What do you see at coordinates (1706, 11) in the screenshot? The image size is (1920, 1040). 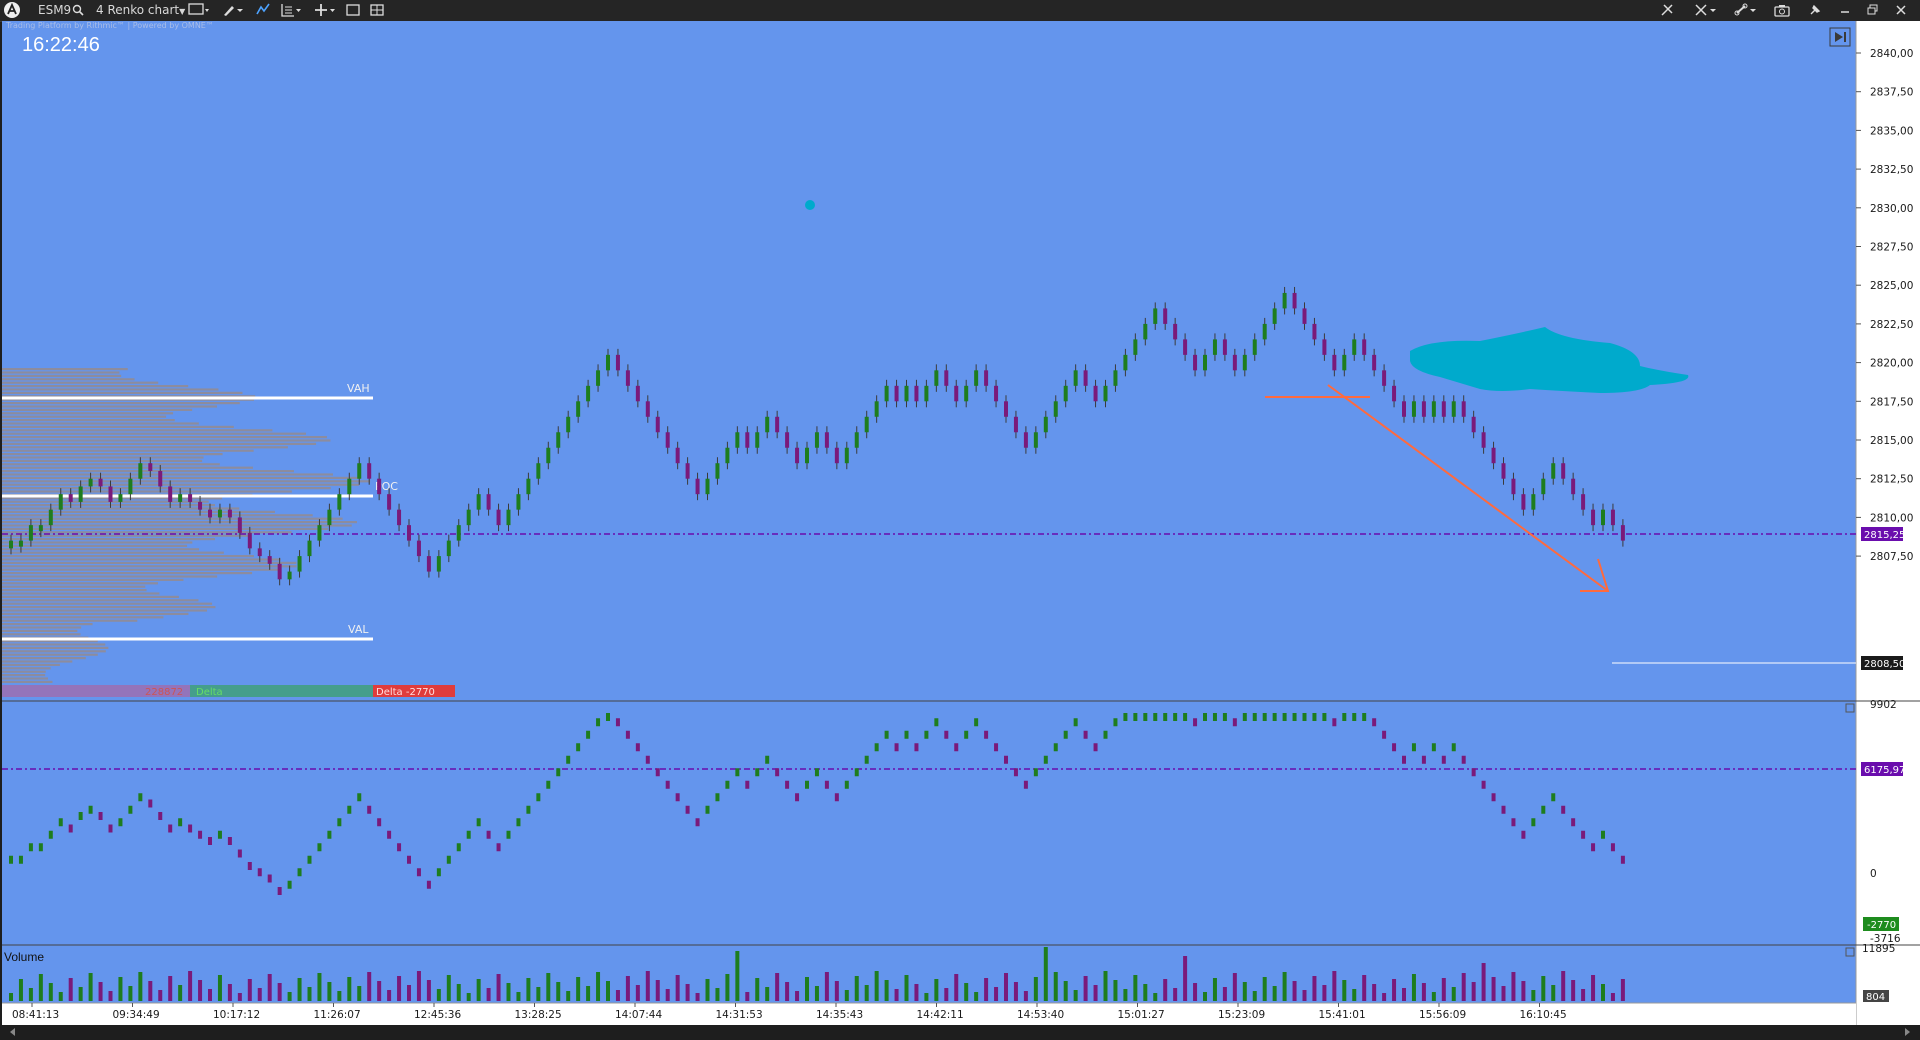 I see `cross-tools-icon` at bounding box center [1706, 11].